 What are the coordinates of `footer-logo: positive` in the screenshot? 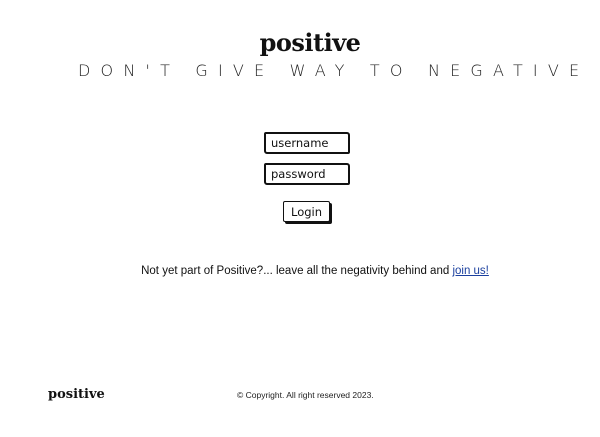 It's located at (76, 394).